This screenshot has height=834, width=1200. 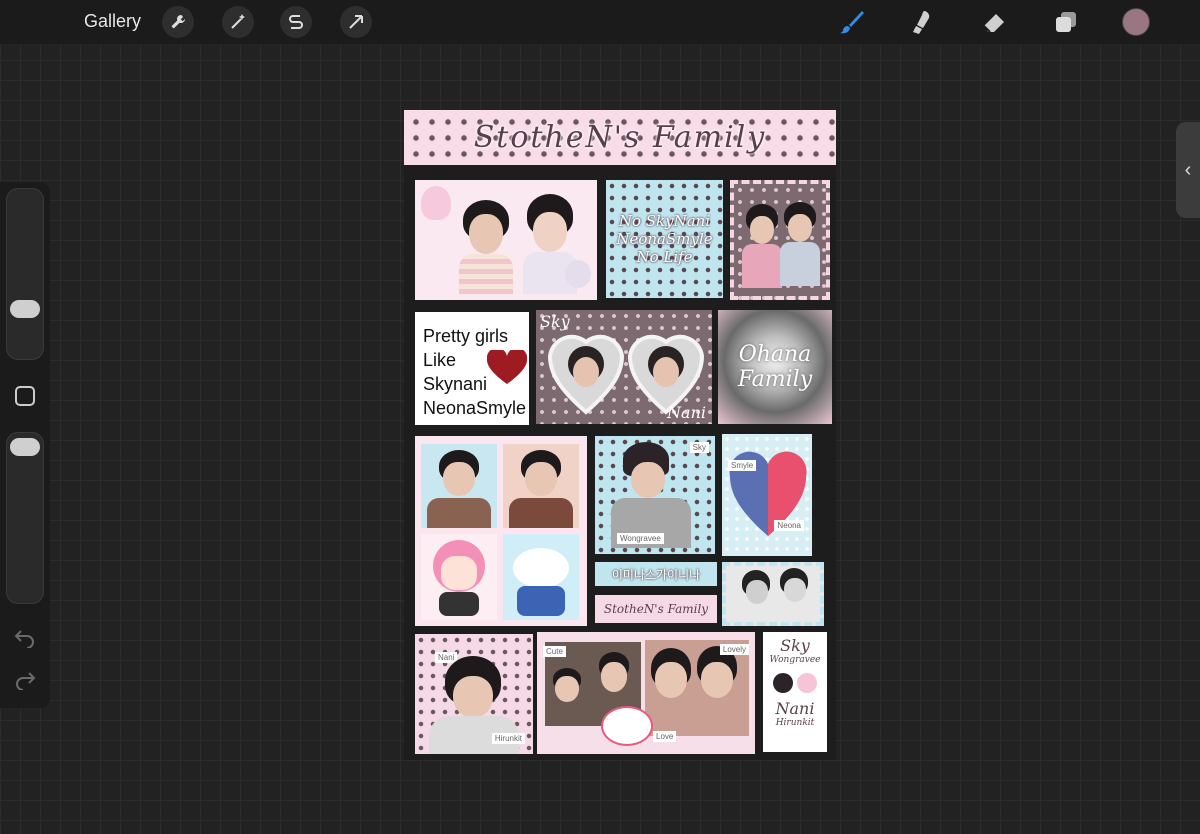 I want to click on hello-kitty-sticker, so click(x=627, y=726).